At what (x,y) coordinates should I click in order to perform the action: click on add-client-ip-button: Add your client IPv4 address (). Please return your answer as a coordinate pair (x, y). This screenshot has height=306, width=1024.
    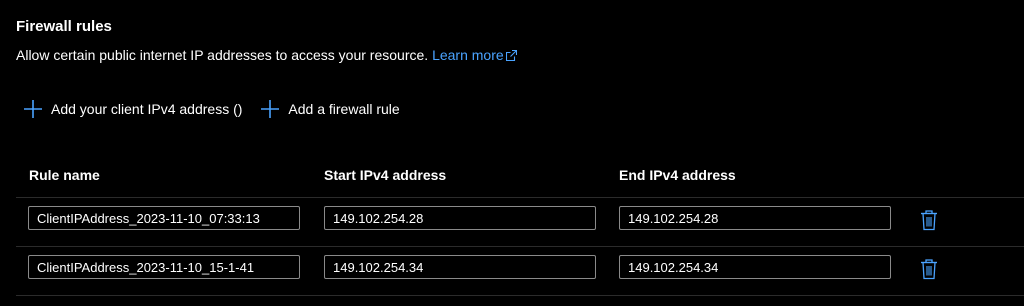
    Looking at the image, I should click on (132, 109).